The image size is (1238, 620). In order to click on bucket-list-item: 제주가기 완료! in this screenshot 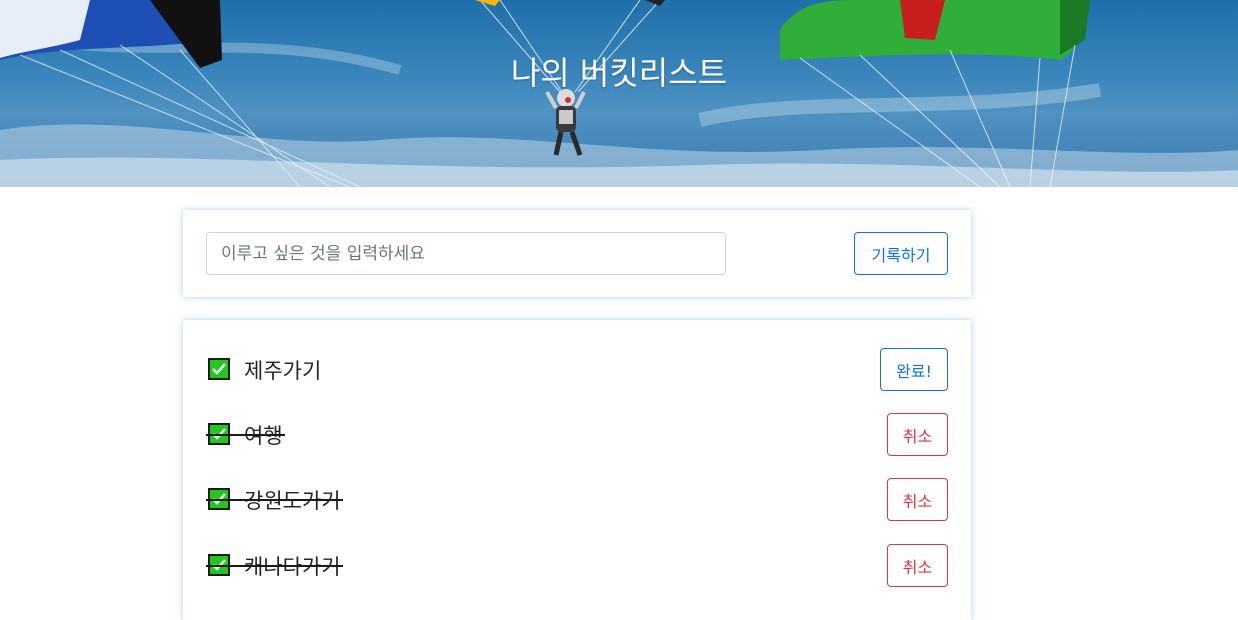, I will do `click(577, 369)`.